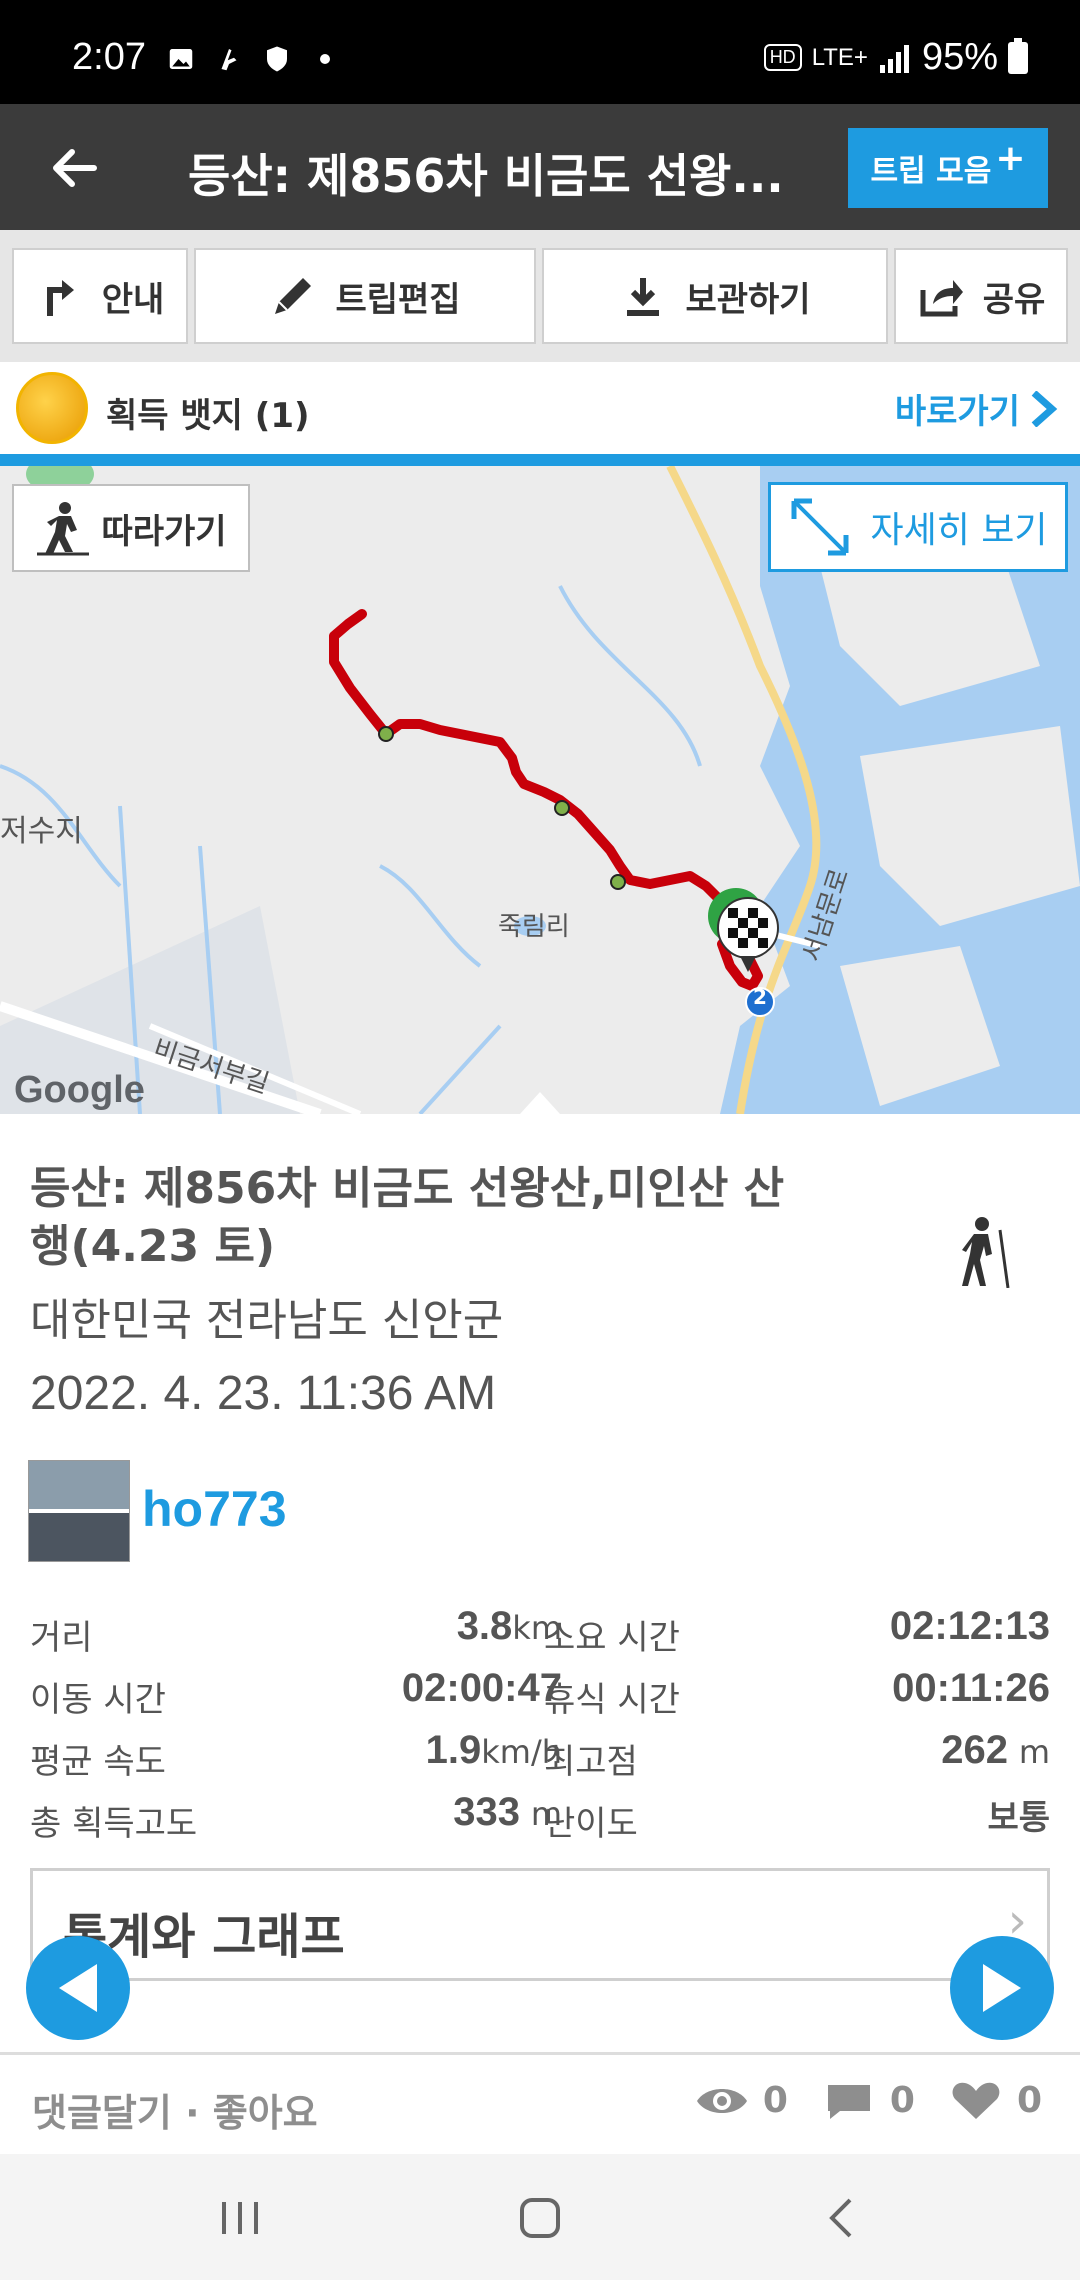 The width and height of the screenshot is (1080, 2280). I want to click on follow-label: 따라가기, so click(164, 531).